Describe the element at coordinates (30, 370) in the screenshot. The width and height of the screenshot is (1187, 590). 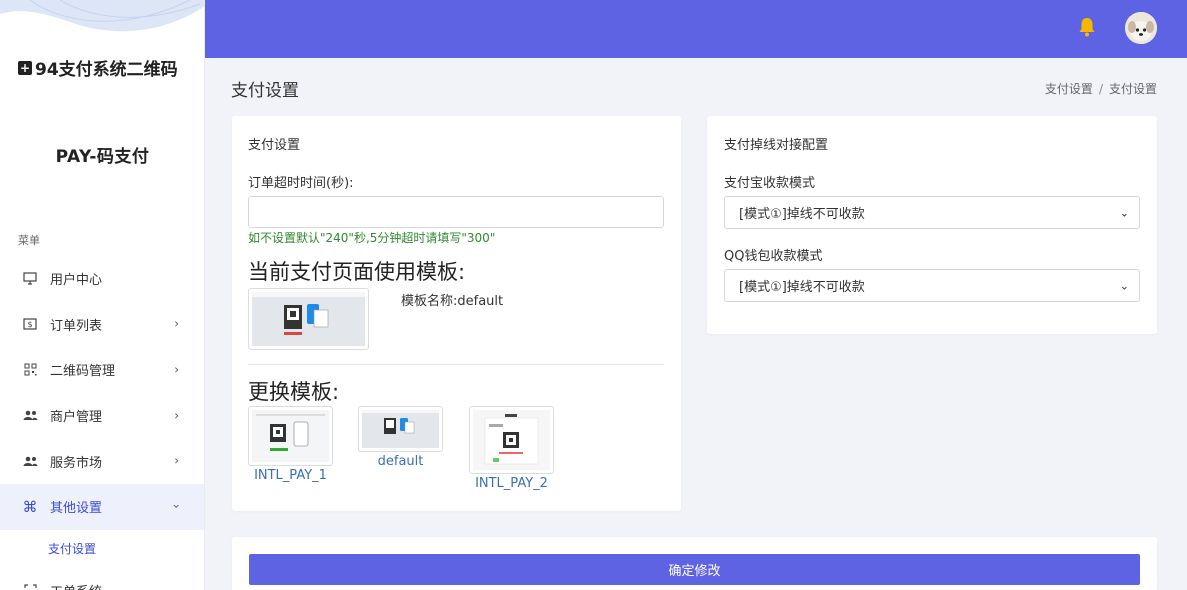
I see `qrcode-icon` at that location.